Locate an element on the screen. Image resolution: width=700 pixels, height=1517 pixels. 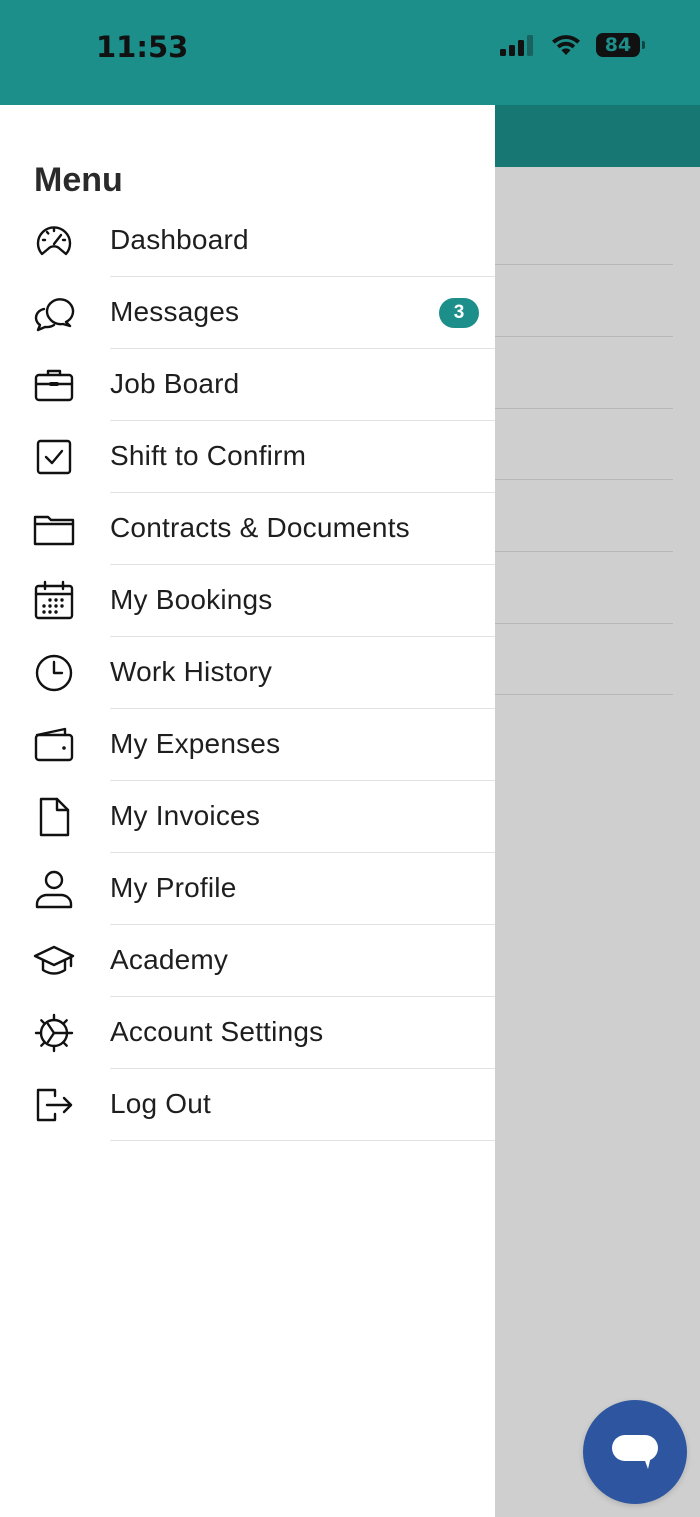
menu-item-my-expenses: My Expenses is located at coordinates (247, 745).